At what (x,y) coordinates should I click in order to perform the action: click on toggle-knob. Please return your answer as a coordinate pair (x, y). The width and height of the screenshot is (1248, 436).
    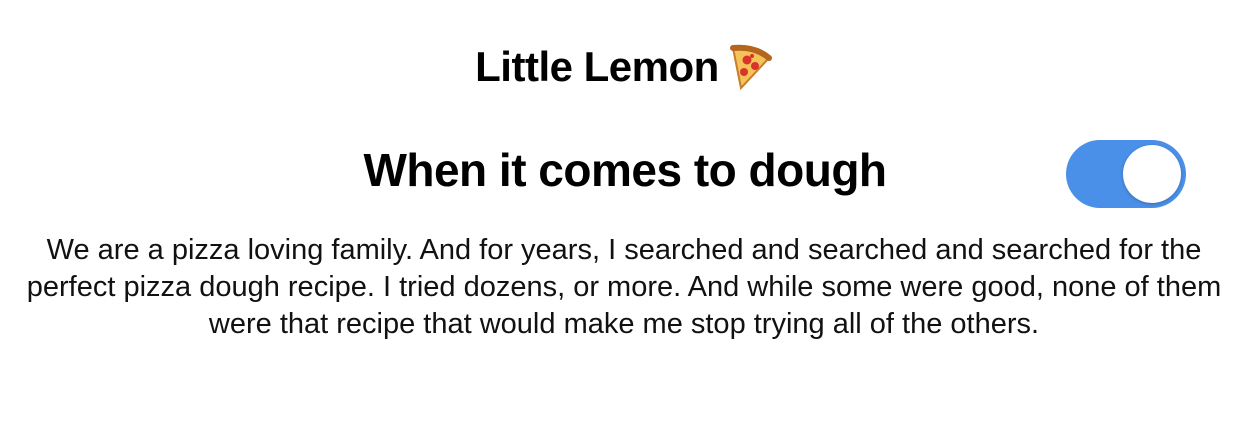
    Looking at the image, I should click on (1152, 174).